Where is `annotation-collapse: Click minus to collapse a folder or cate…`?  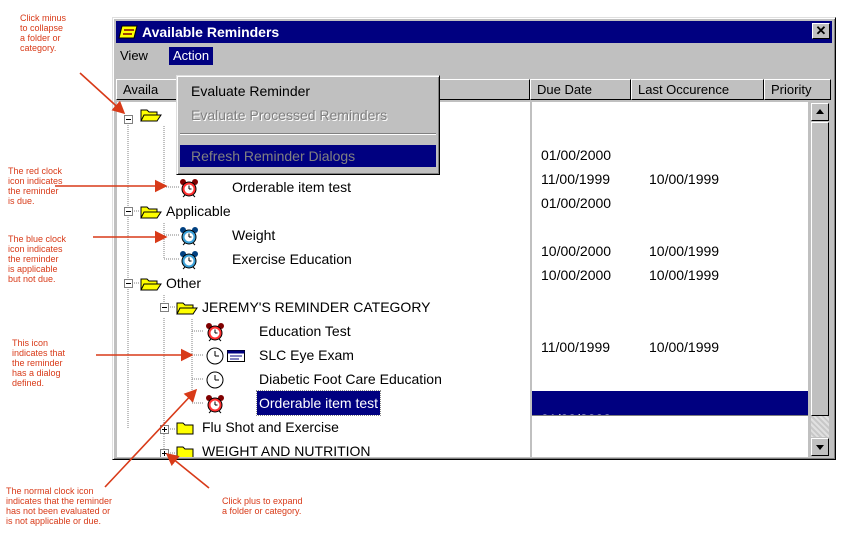 annotation-collapse: Click minus to collapse a folder or cate… is located at coordinates (43, 33).